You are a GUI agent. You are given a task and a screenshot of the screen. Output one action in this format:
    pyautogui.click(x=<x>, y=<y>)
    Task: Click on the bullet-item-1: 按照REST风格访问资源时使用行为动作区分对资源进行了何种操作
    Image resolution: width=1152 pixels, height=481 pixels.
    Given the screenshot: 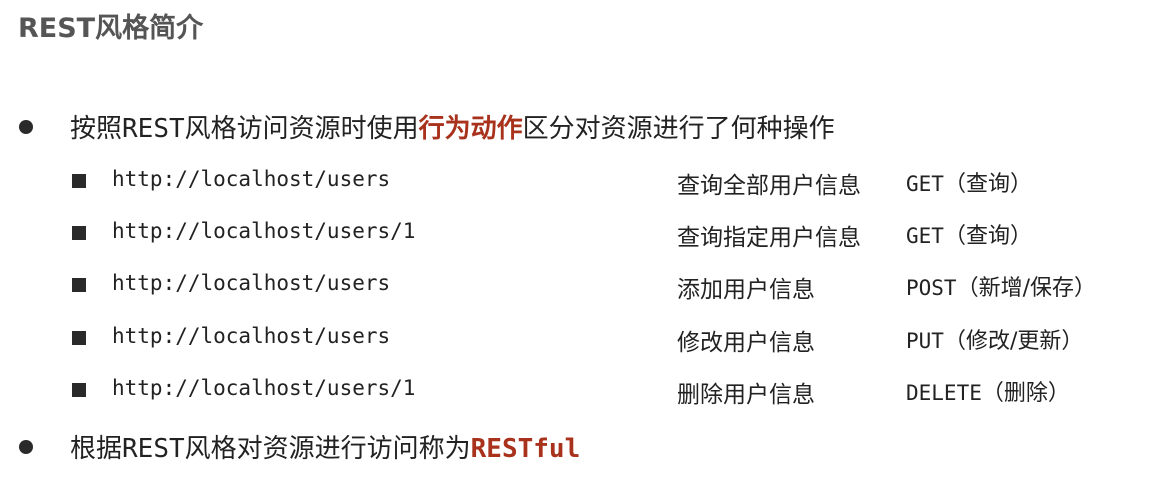 What is the action you would take?
    pyautogui.click(x=576, y=126)
    